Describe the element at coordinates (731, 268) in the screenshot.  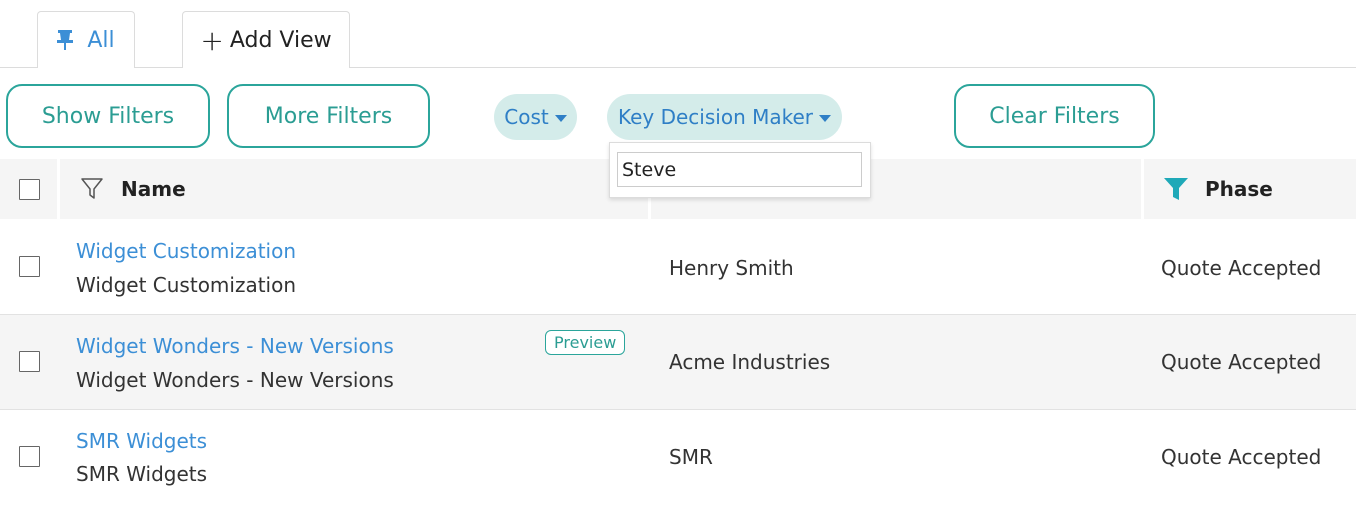
I see `company-cell: Henry Smith` at that location.